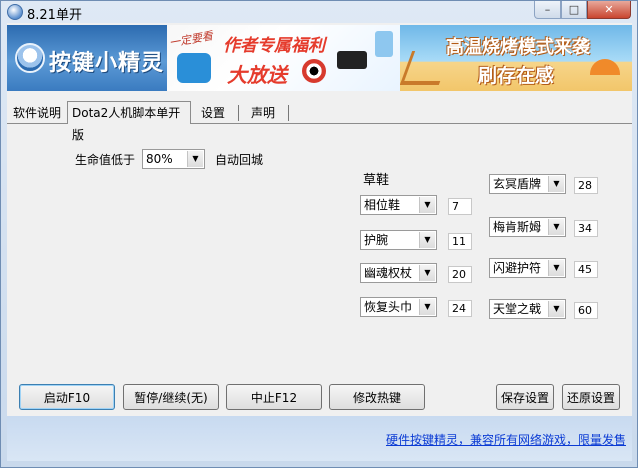 Image resolution: width=638 pixels, height=468 pixels. Describe the element at coordinates (605, 67) in the screenshot. I see `umbrella-icon` at that location.